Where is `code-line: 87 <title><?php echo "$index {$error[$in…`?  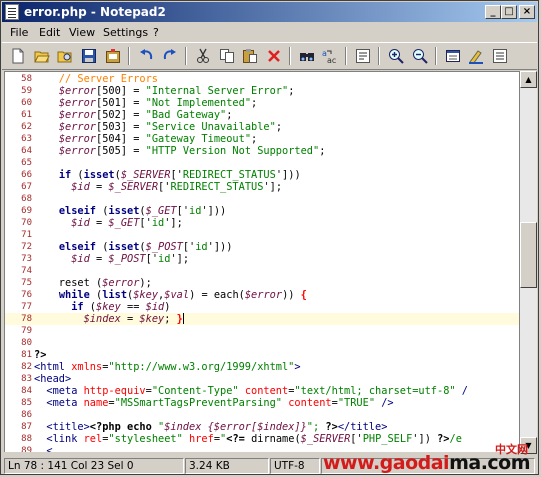 code-line: 87 <title><?php echo "$index {$error[$in… is located at coordinates (262, 427).